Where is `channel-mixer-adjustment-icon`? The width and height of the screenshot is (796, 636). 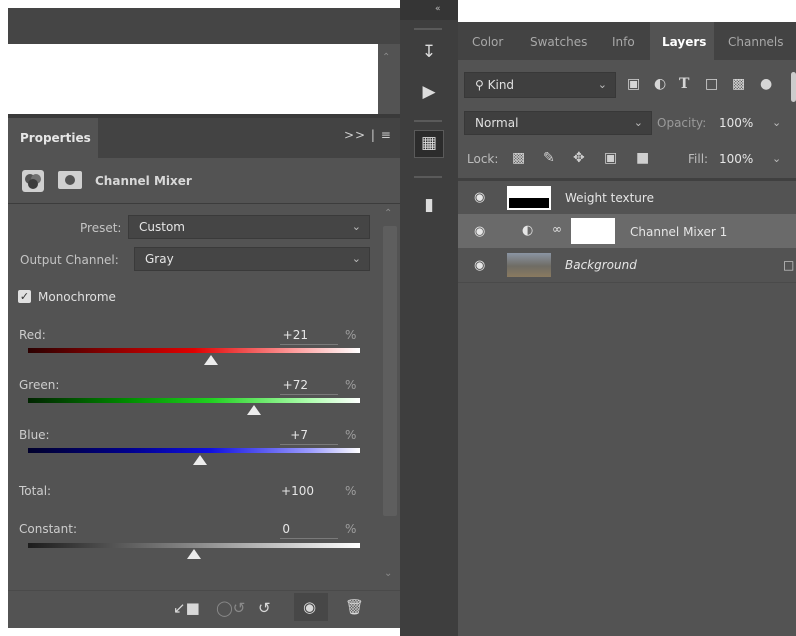 channel-mixer-adjustment-icon is located at coordinates (33, 181).